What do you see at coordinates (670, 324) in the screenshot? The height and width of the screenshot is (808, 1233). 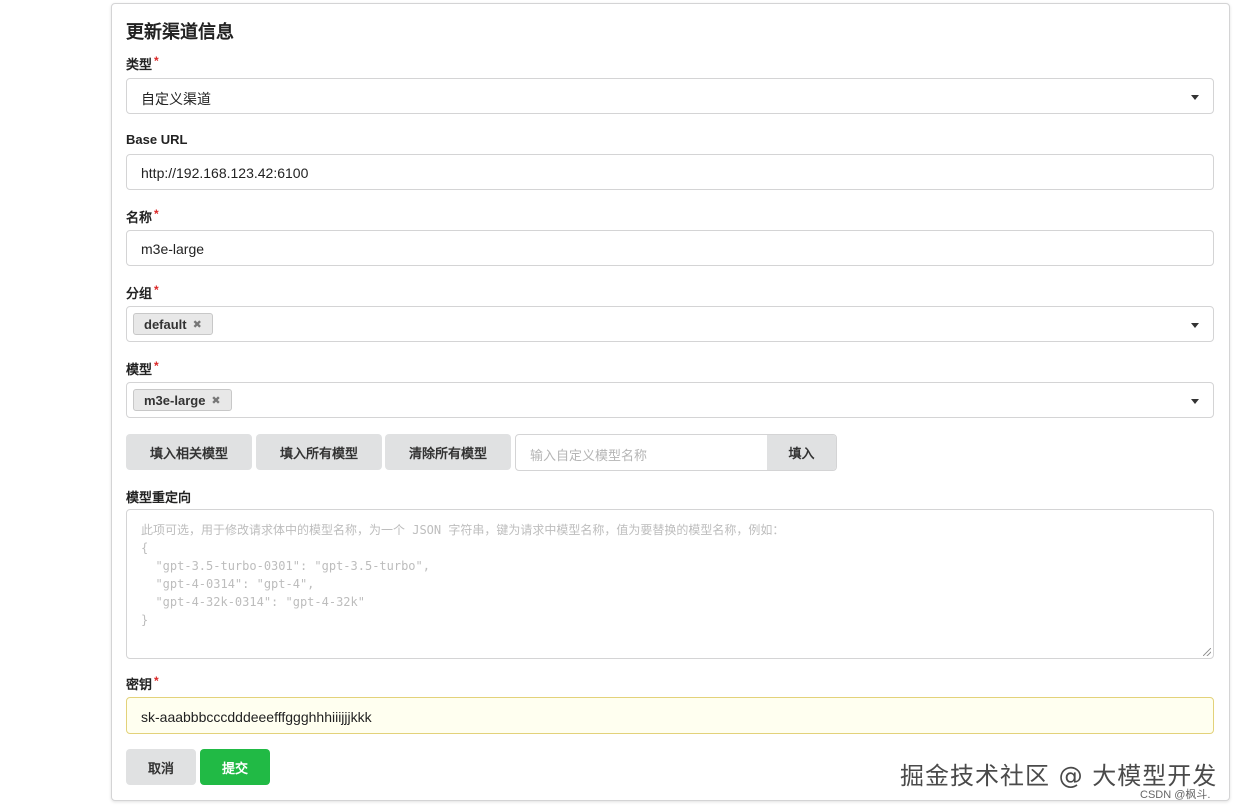 I see `group-select: default ✖` at bounding box center [670, 324].